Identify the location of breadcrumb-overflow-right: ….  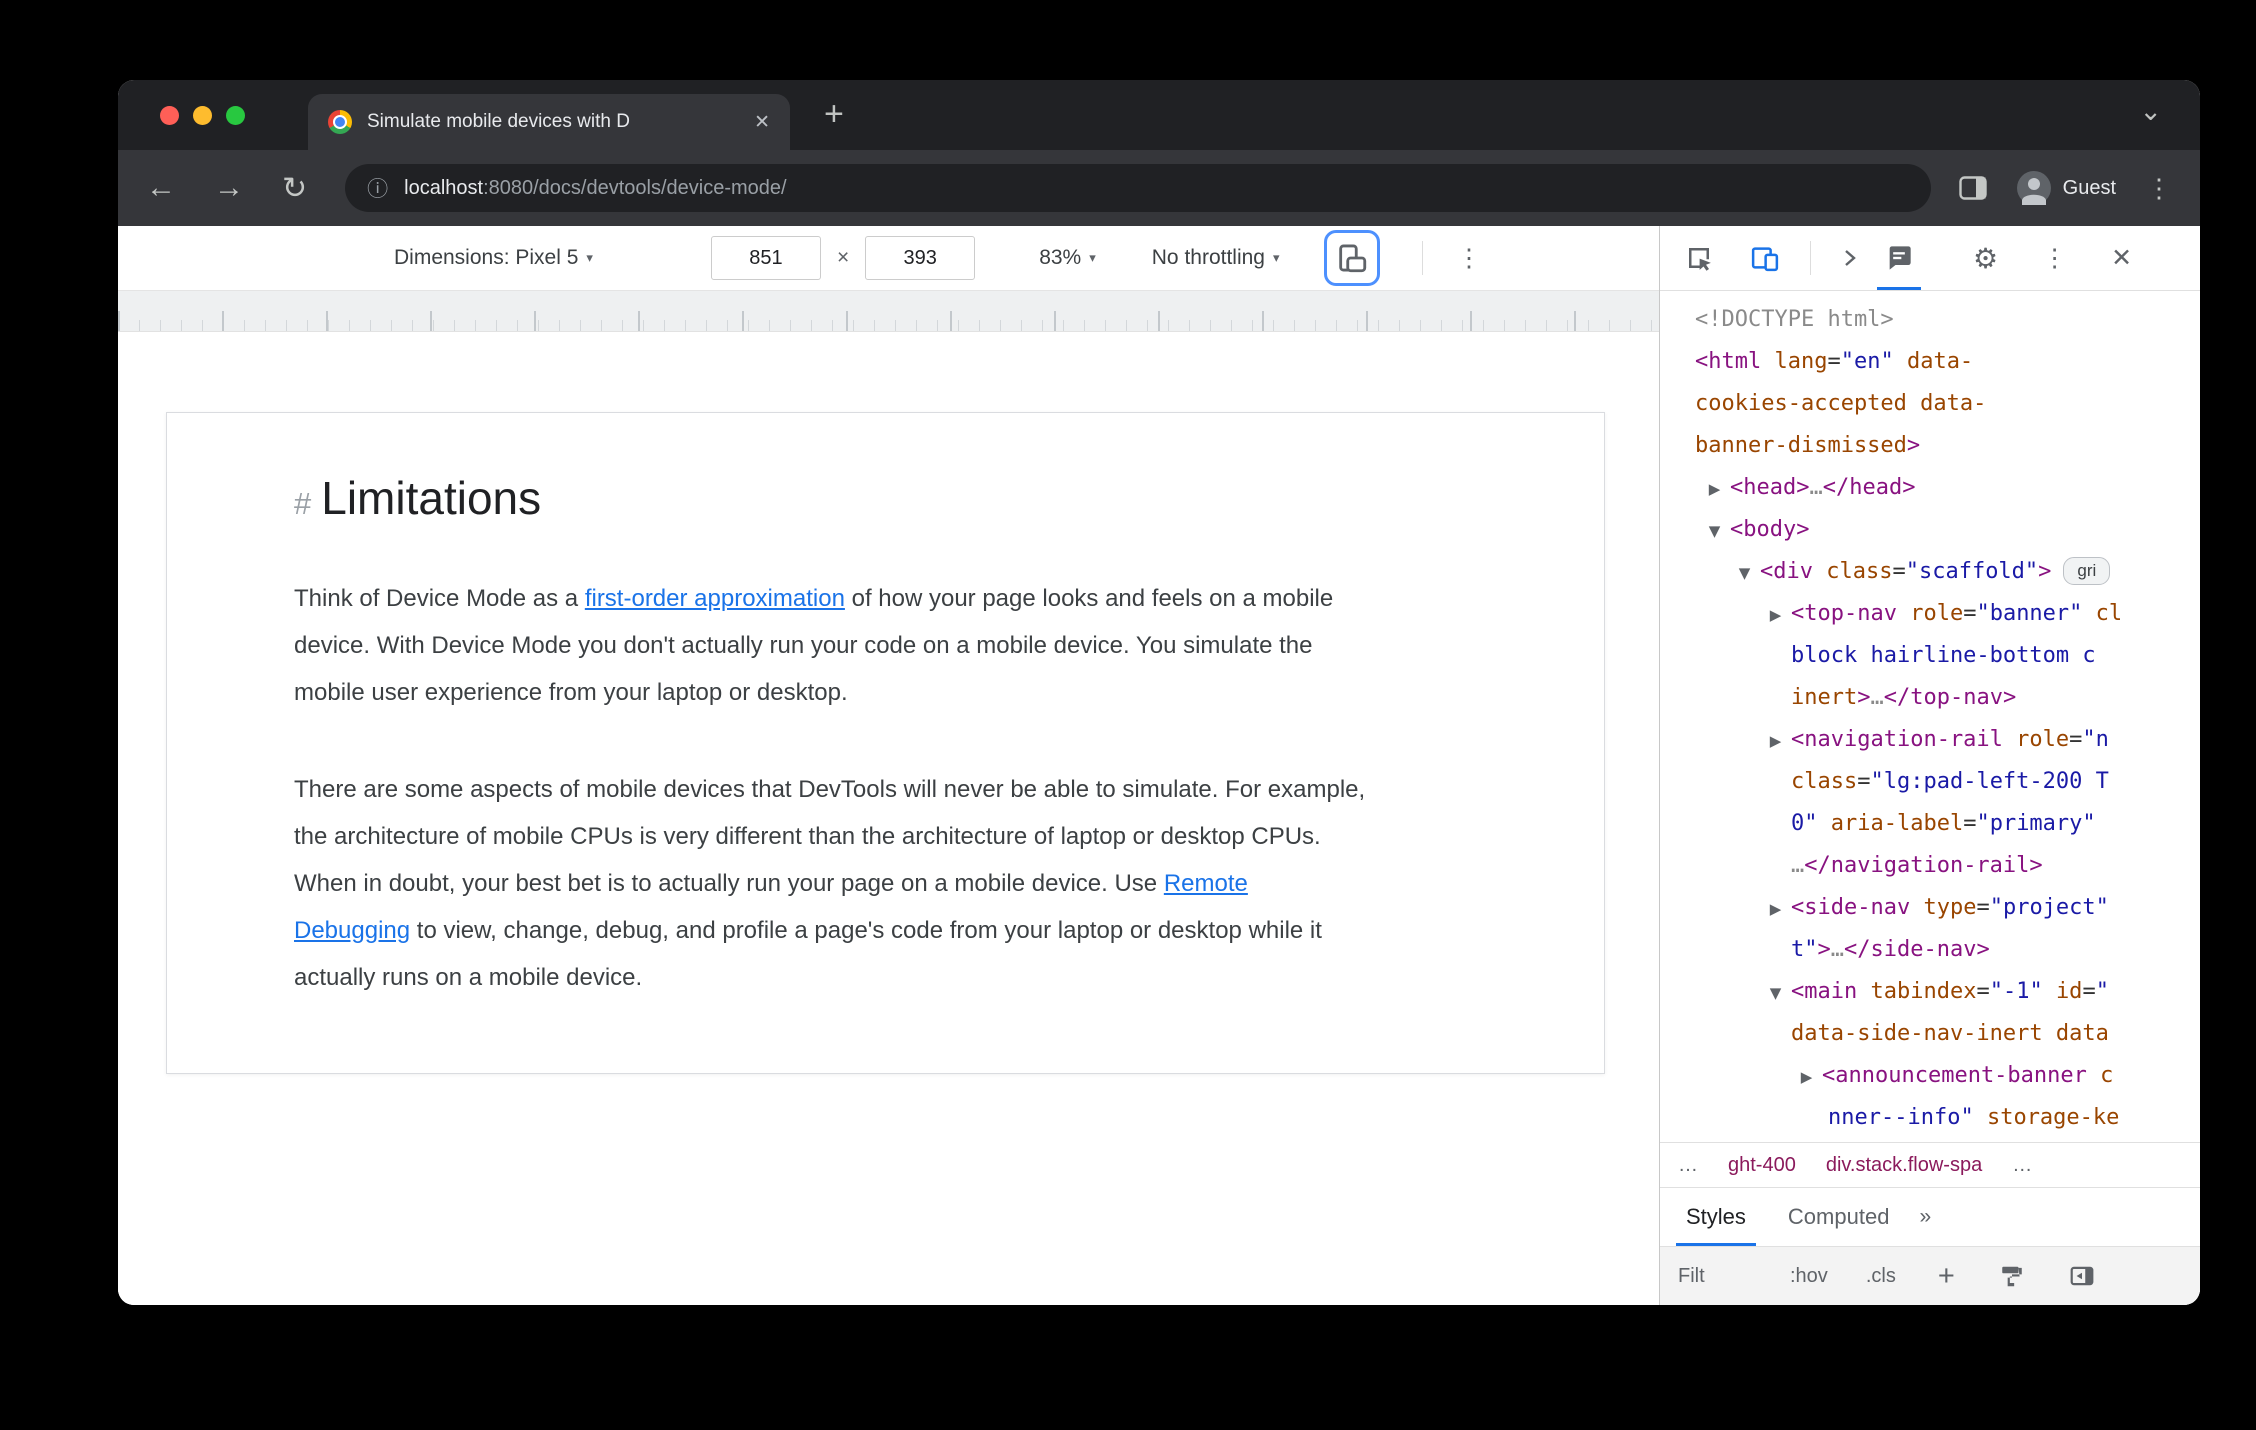
(2022, 1165).